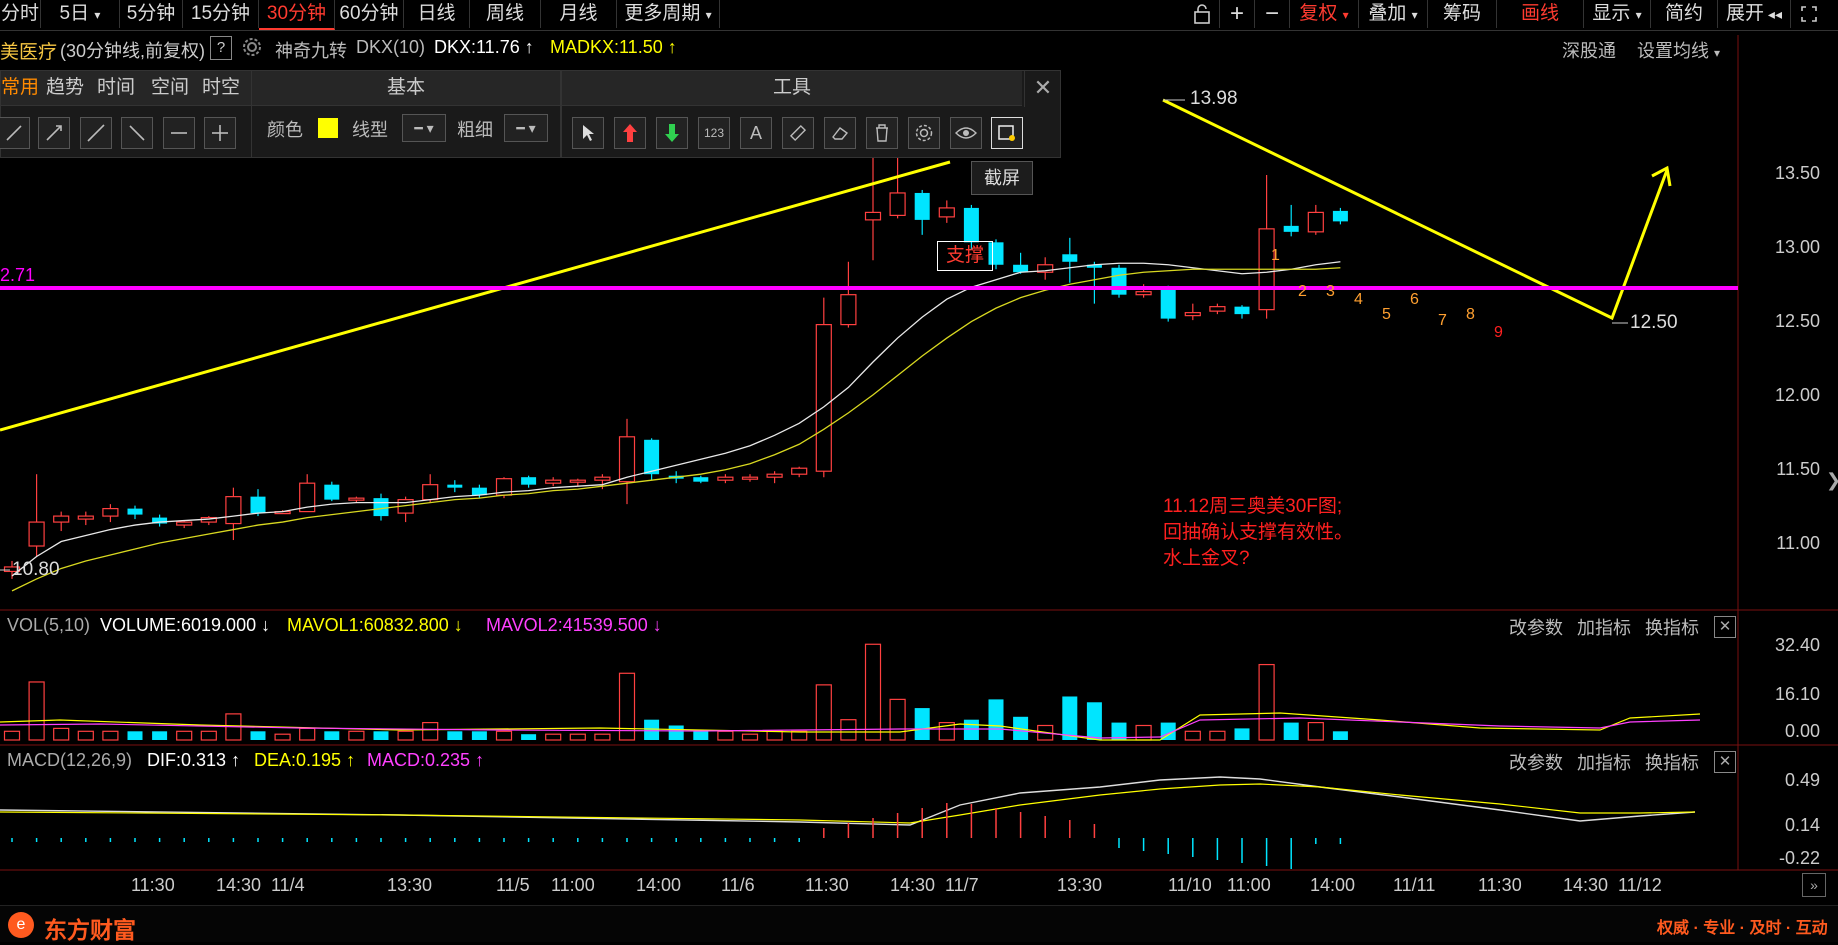 This screenshot has width=1838, height=945. What do you see at coordinates (475, 130) in the screenshot?
I see `width-label: 粗细` at bounding box center [475, 130].